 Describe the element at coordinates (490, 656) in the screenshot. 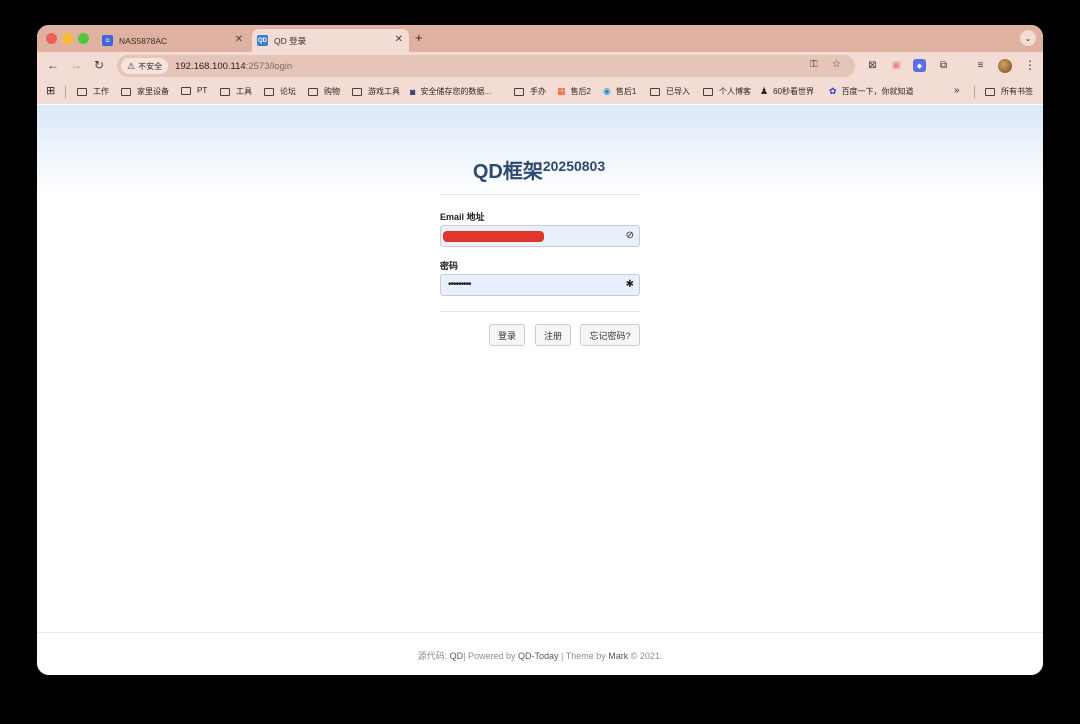

I see `footer-powered-by: | Powered by` at that location.